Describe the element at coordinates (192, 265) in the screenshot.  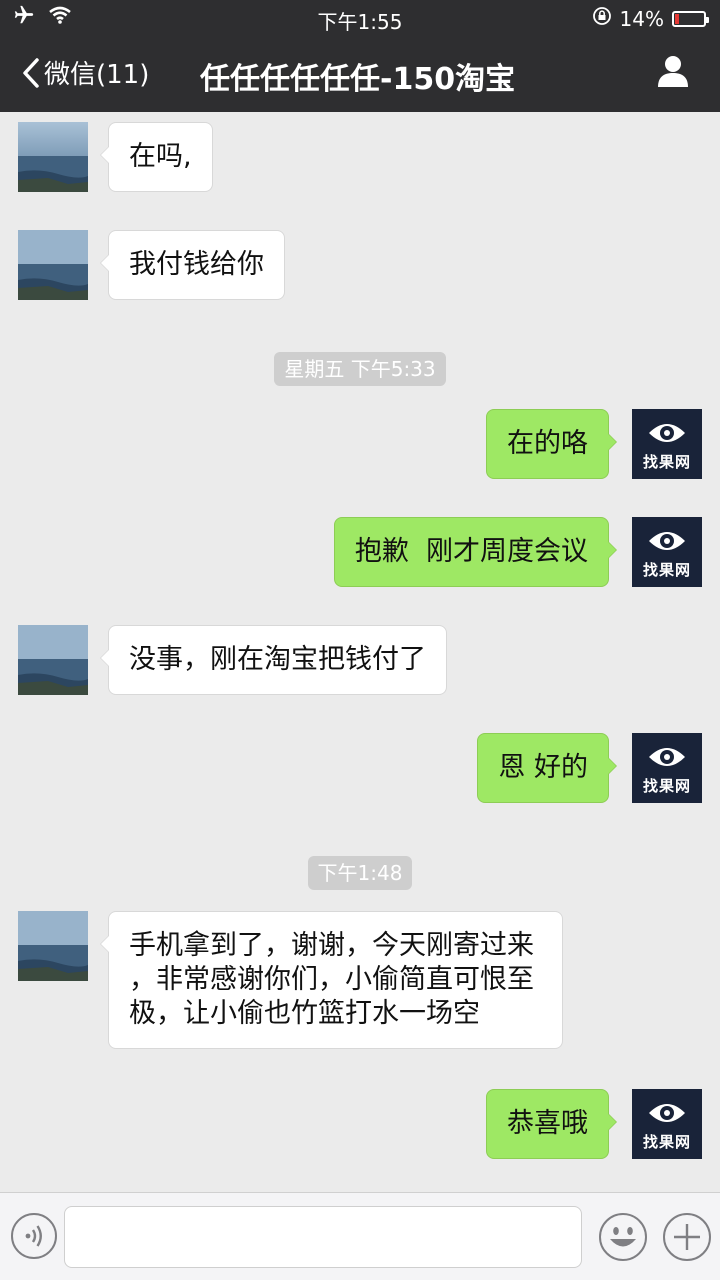
I see `incoming-message: 我付钱给你` at that location.